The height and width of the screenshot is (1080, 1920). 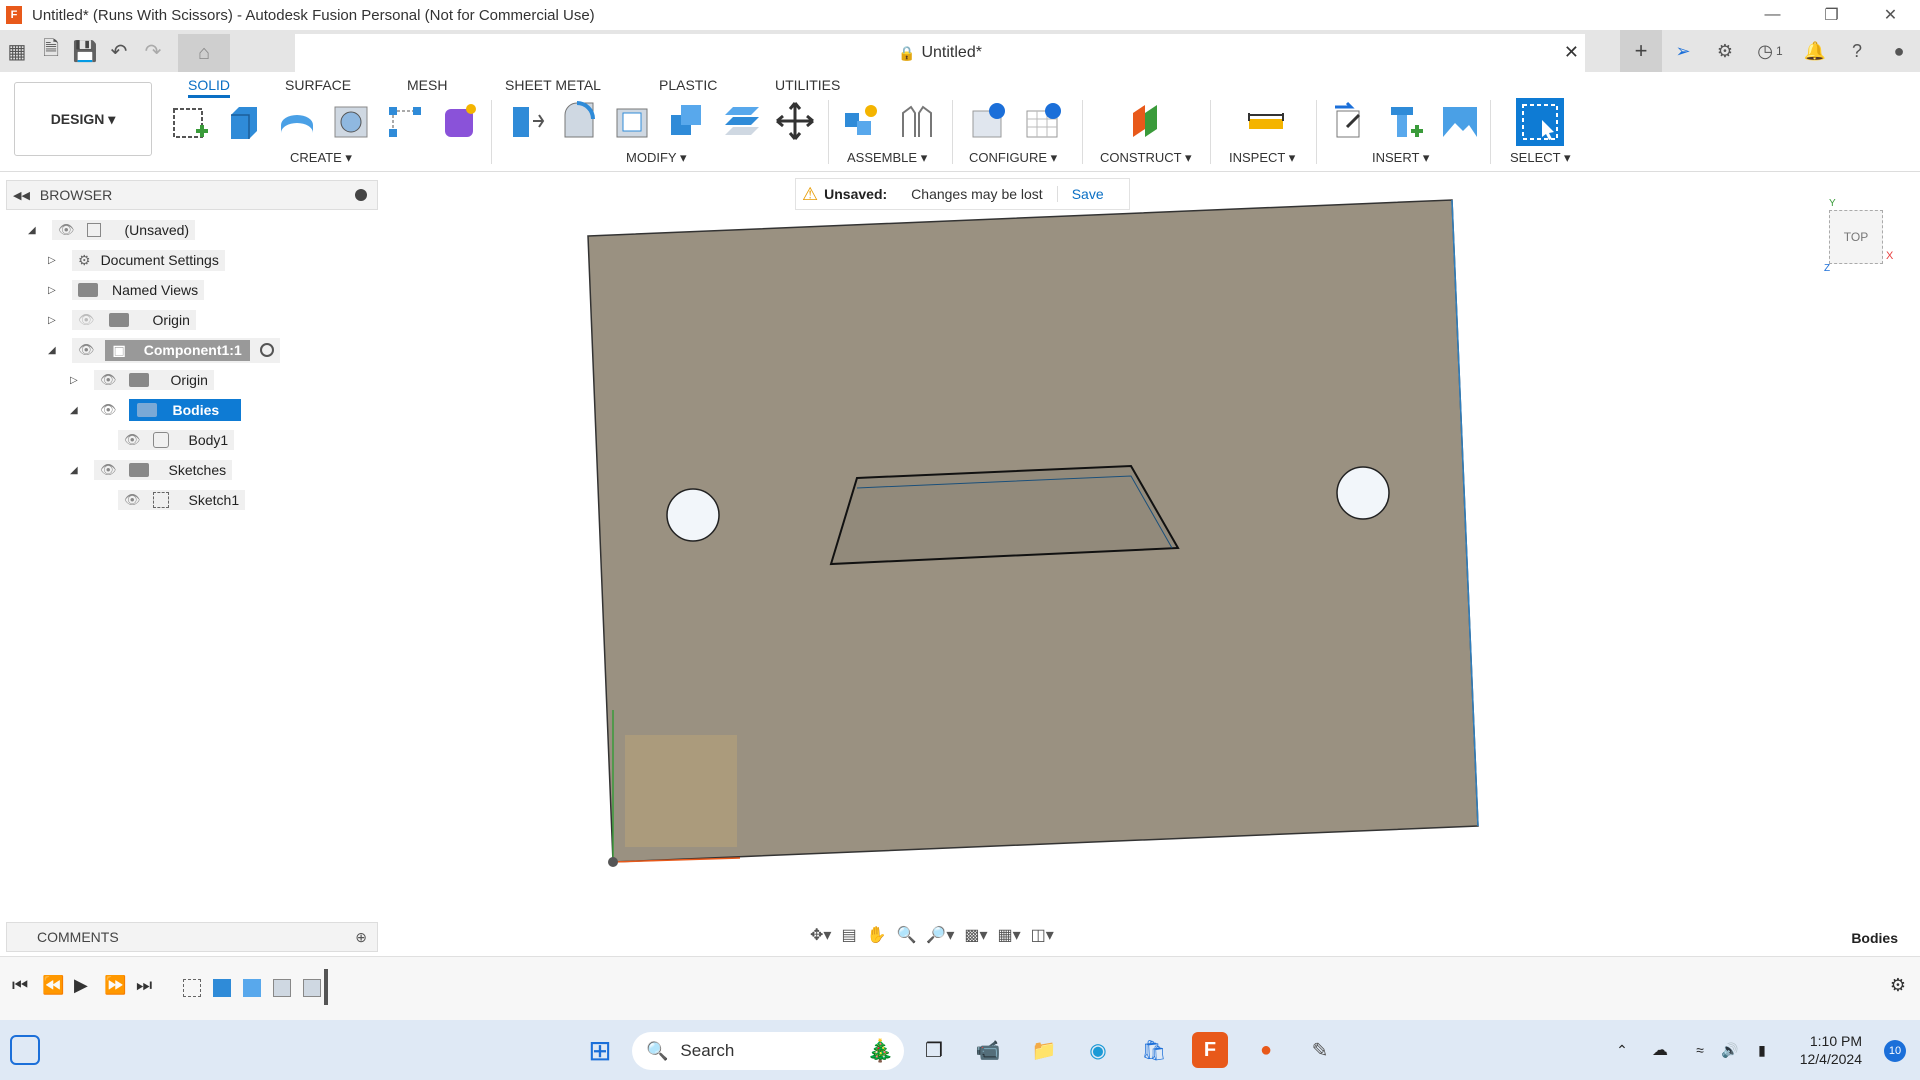 I want to click on collapse-panel-icon: ◀◀, so click(x=21, y=195).